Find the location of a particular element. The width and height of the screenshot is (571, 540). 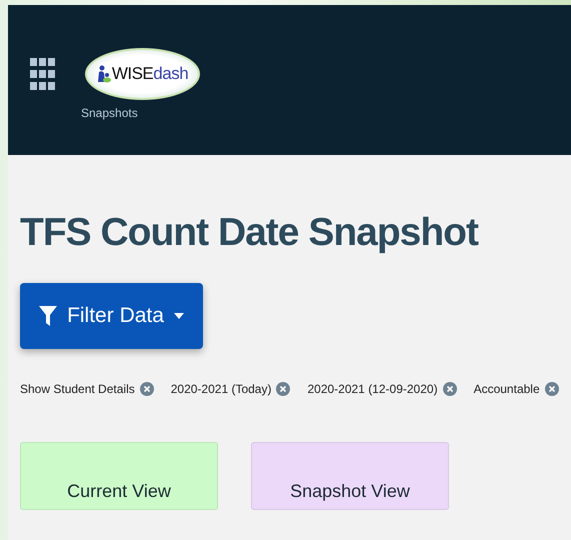

page-title: TFS Count Date Snapshot is located at coordinates (249, 233).